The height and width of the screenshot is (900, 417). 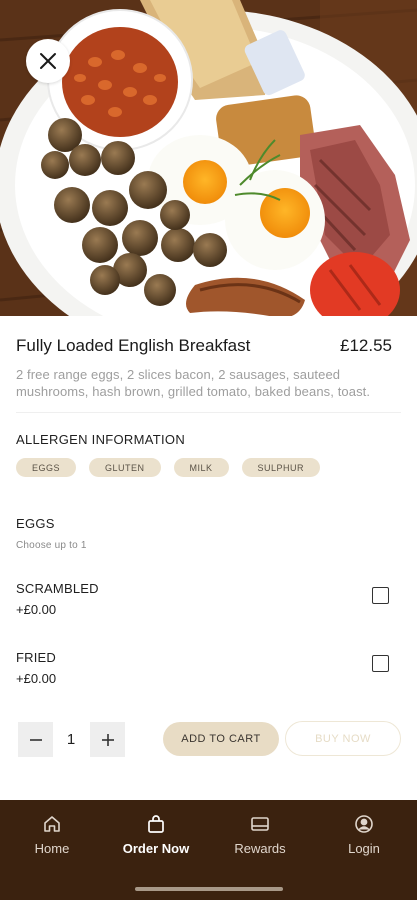 I want to click on minus-icon, so click(x=36, y=740).